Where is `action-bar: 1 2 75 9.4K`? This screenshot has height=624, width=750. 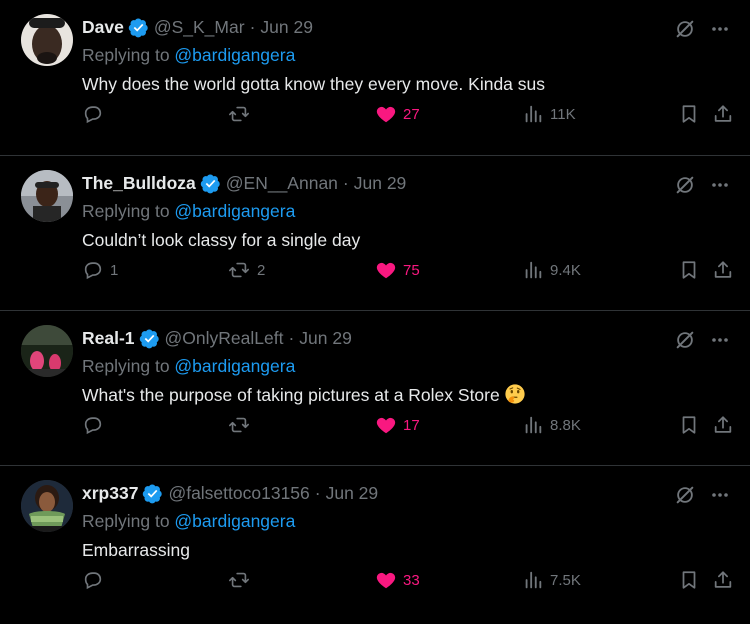
action-bar: 1 2 75 9.4K is located at coordinates (407, 270).